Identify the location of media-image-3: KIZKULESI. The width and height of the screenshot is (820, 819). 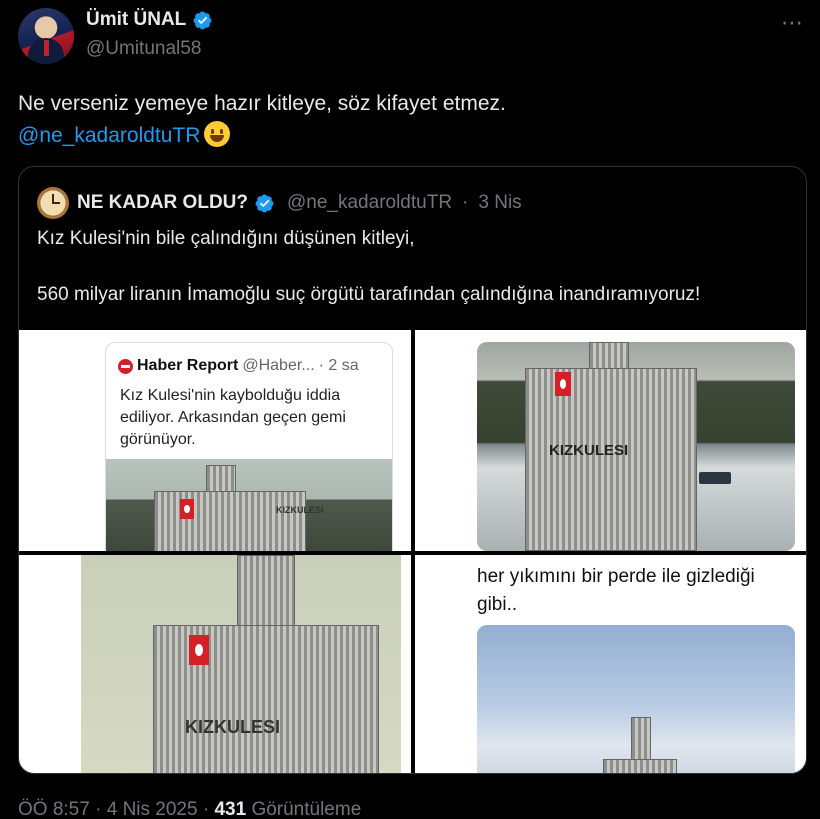
(215, 664).